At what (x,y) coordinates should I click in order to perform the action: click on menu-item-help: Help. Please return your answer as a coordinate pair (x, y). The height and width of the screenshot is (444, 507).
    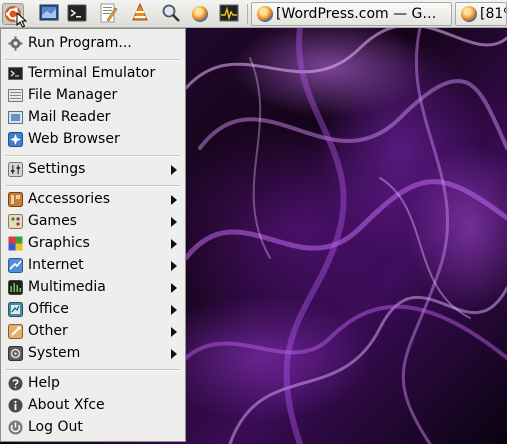
    Looking at the image, I should click on (93, 384).